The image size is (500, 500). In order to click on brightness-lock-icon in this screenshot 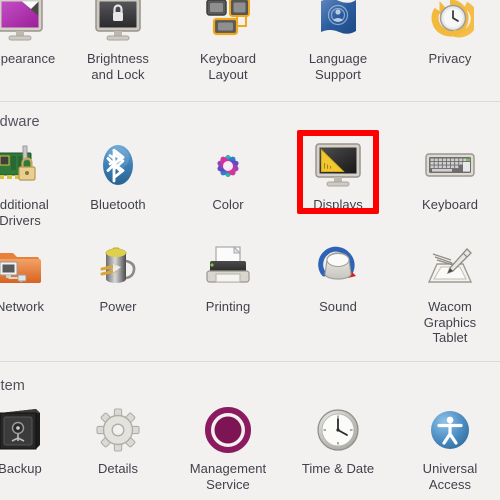, I will do `click(118, 23)`.